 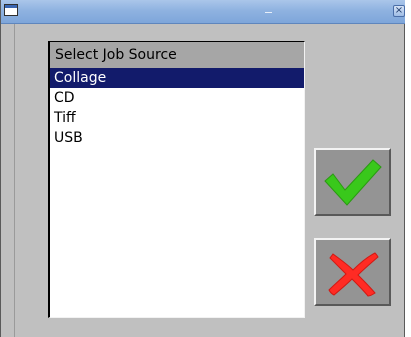 I want to click on cross-icon, so click(x=353, y=272).